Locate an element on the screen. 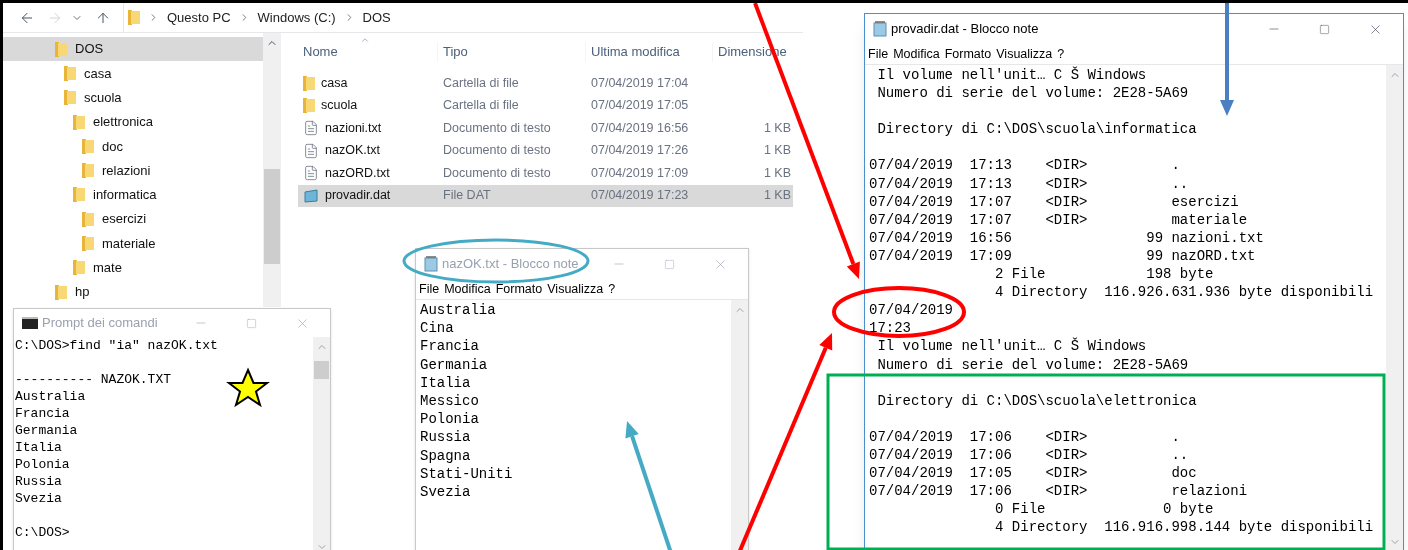 This screenshot has width=1408, height=550. file-row: nazORD.txt Documento di testo 07/04/2019 17:09 1 KB is located at coordinates (545, 173).